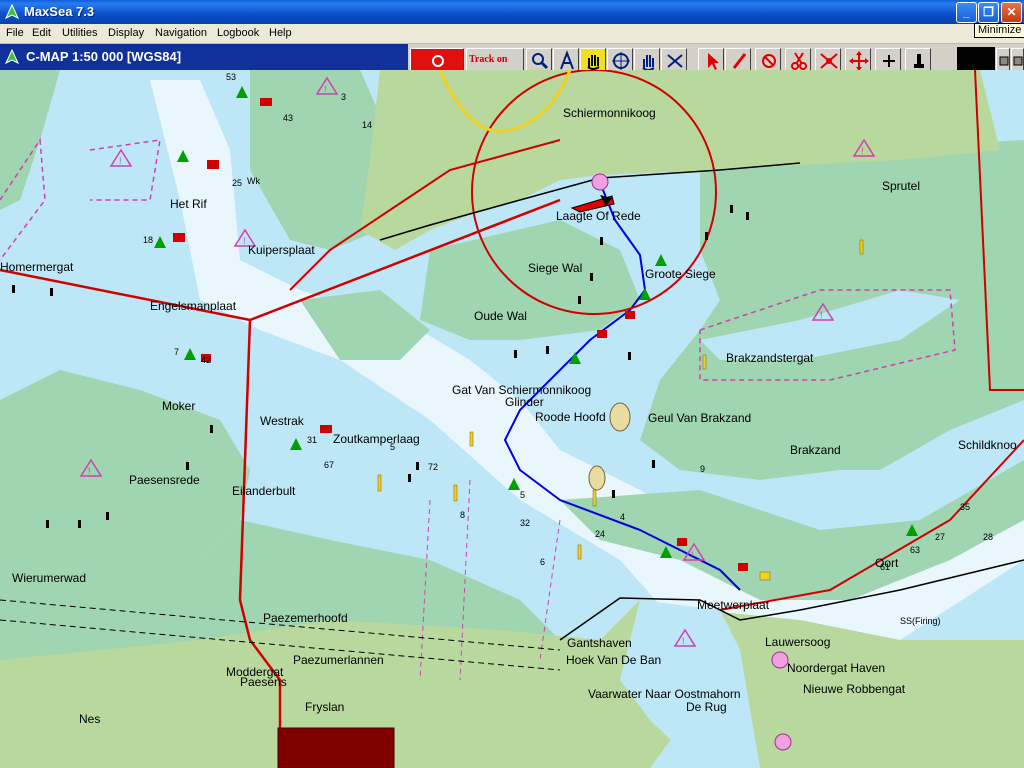  Describe the element at coordinates (90, 719) in the screenshot. I see `label-nes: Nes` at that location.